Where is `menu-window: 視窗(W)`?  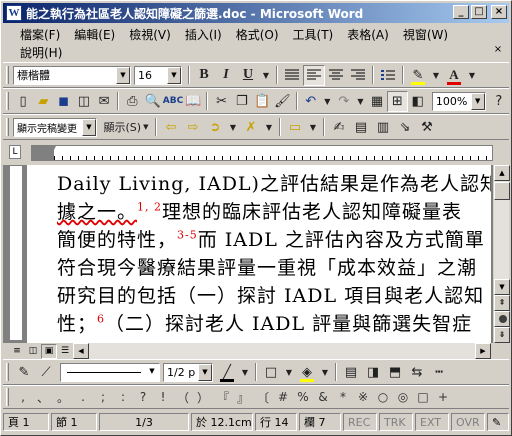 menu-window: 視窗(W) is located at coordinates (425, 34).